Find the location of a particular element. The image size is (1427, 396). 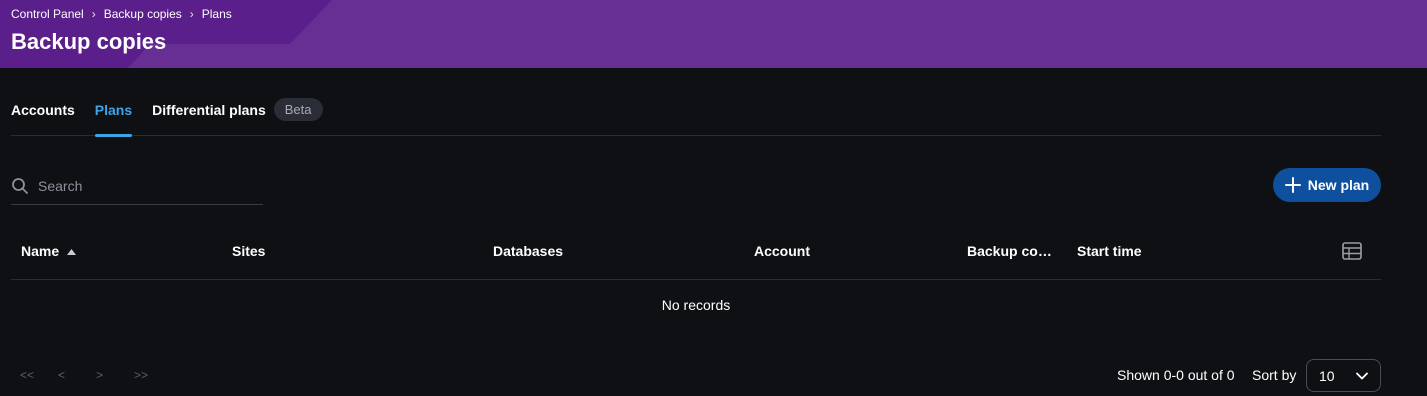

pagination-controls: << < > >> is located at coordinates (96, 375).